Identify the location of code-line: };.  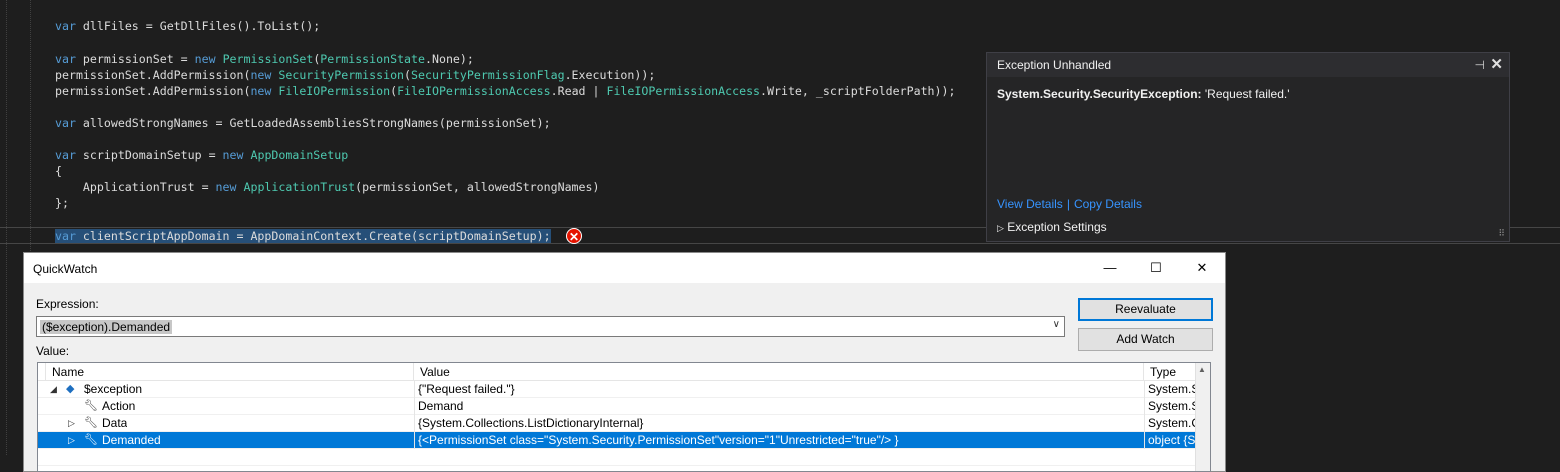
(62, 203).